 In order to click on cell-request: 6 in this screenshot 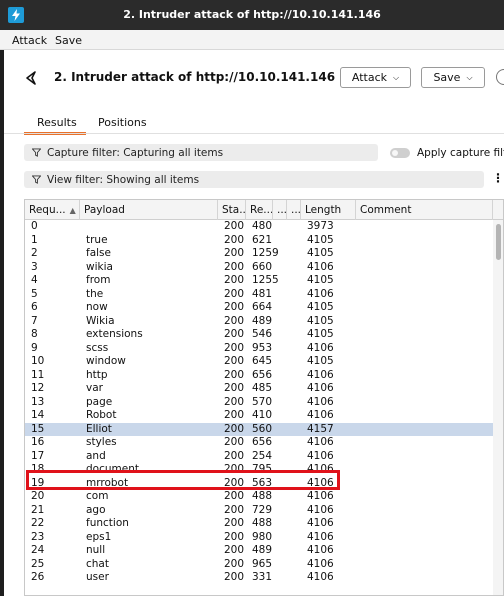, I will do `click(34, 307)`.